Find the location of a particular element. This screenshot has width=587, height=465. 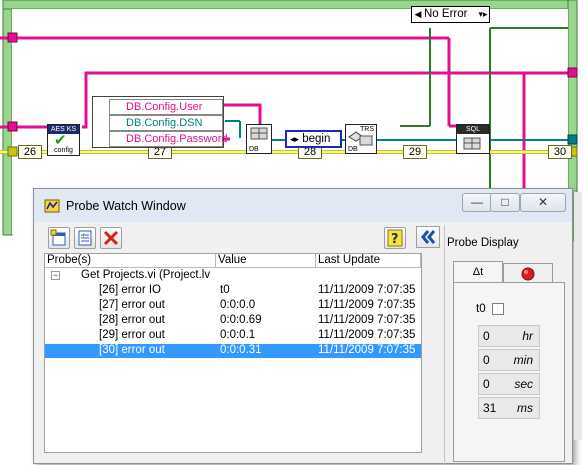

db-open-vi-node: DB is located at coordinates (259, 139).